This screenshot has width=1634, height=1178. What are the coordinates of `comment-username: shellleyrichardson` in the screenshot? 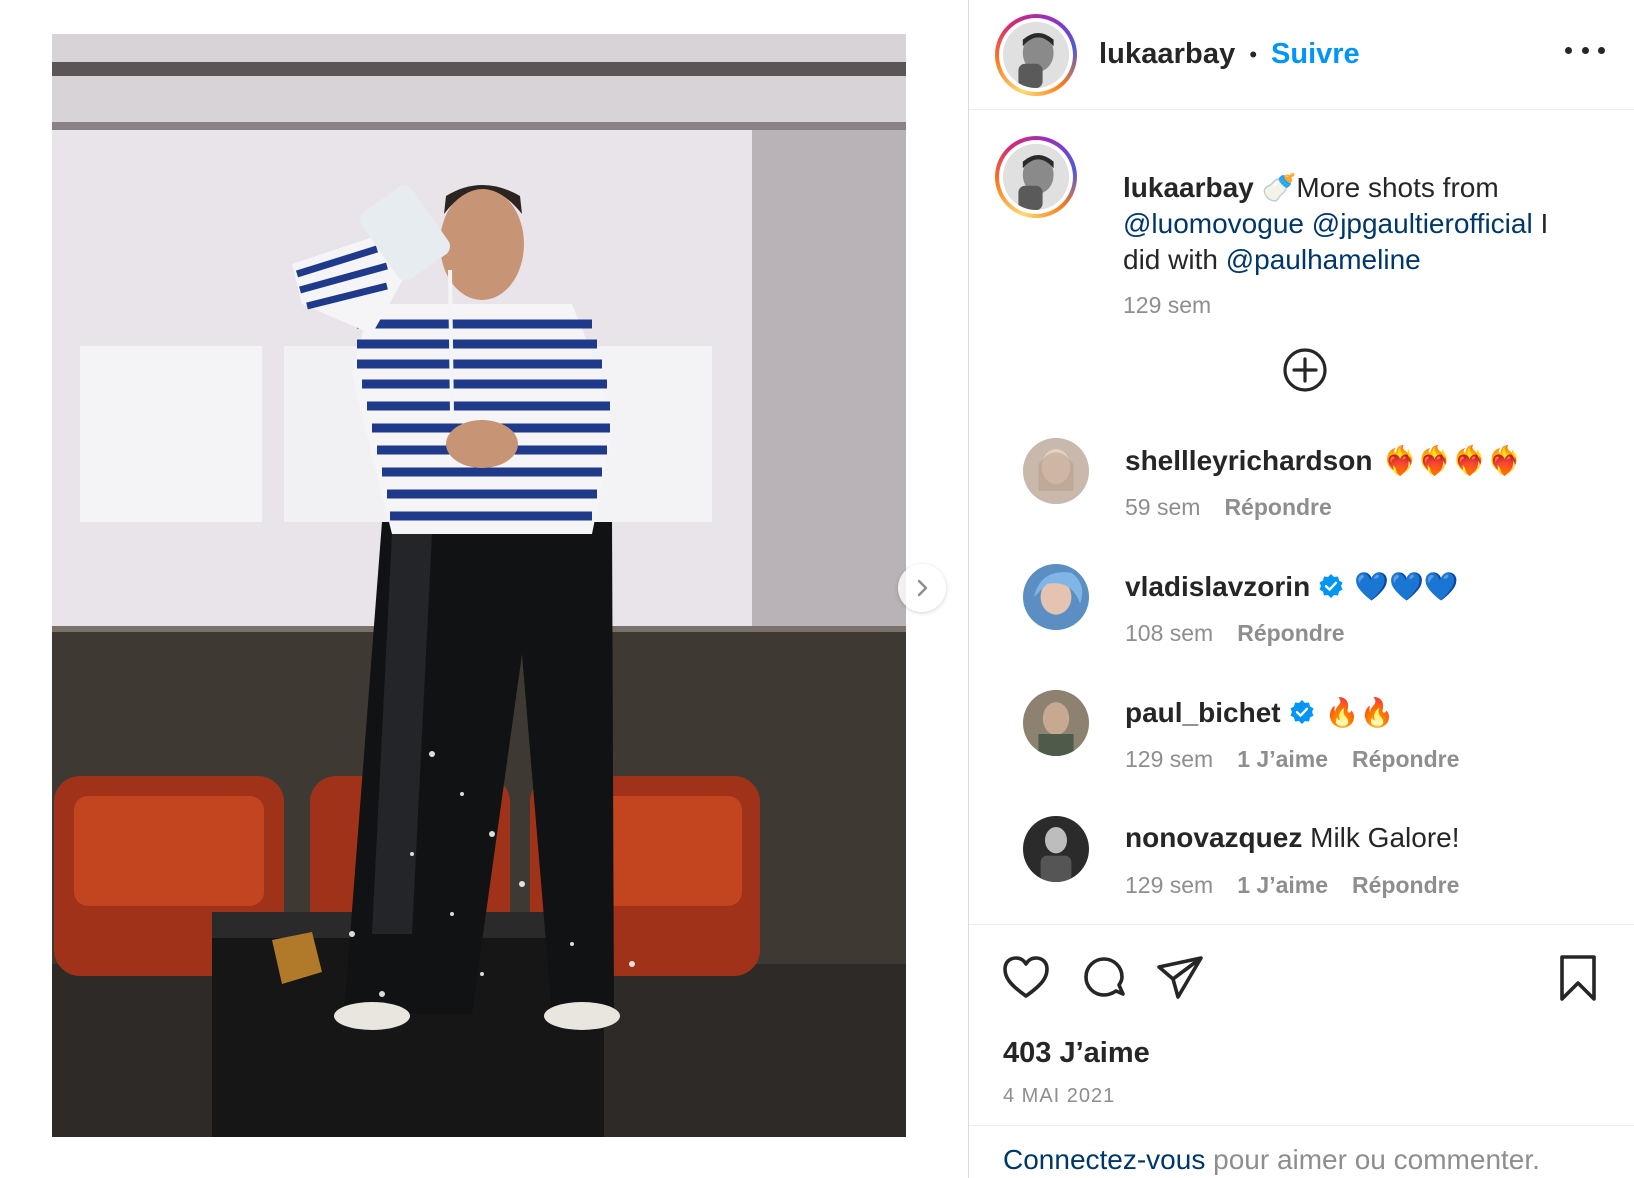 It's located at (1248, 460).